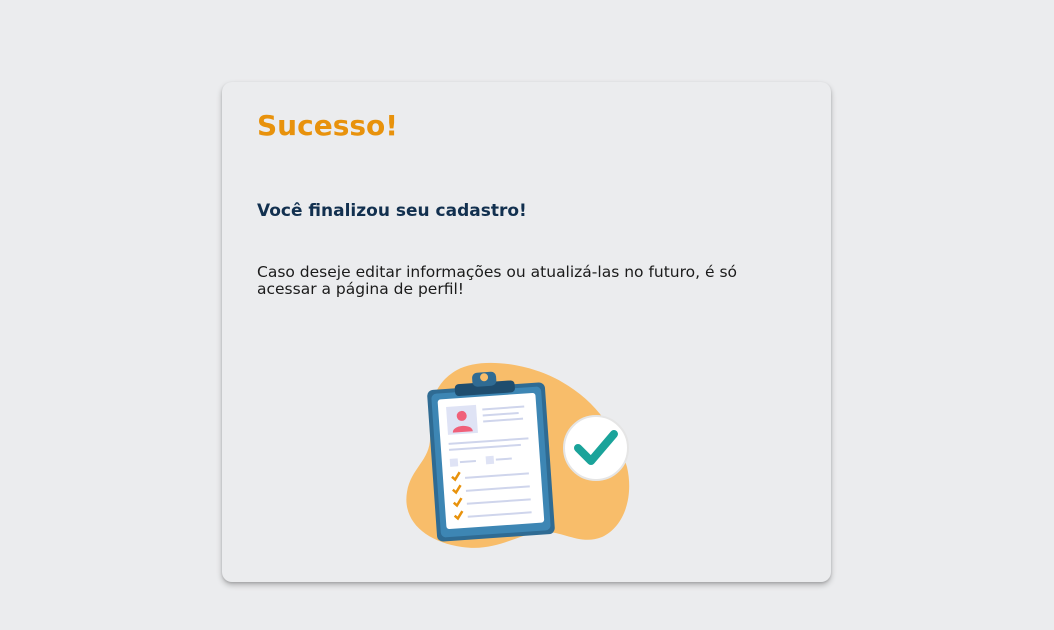  I want to click on clipboard-illustration-icon, so click(518, 455).